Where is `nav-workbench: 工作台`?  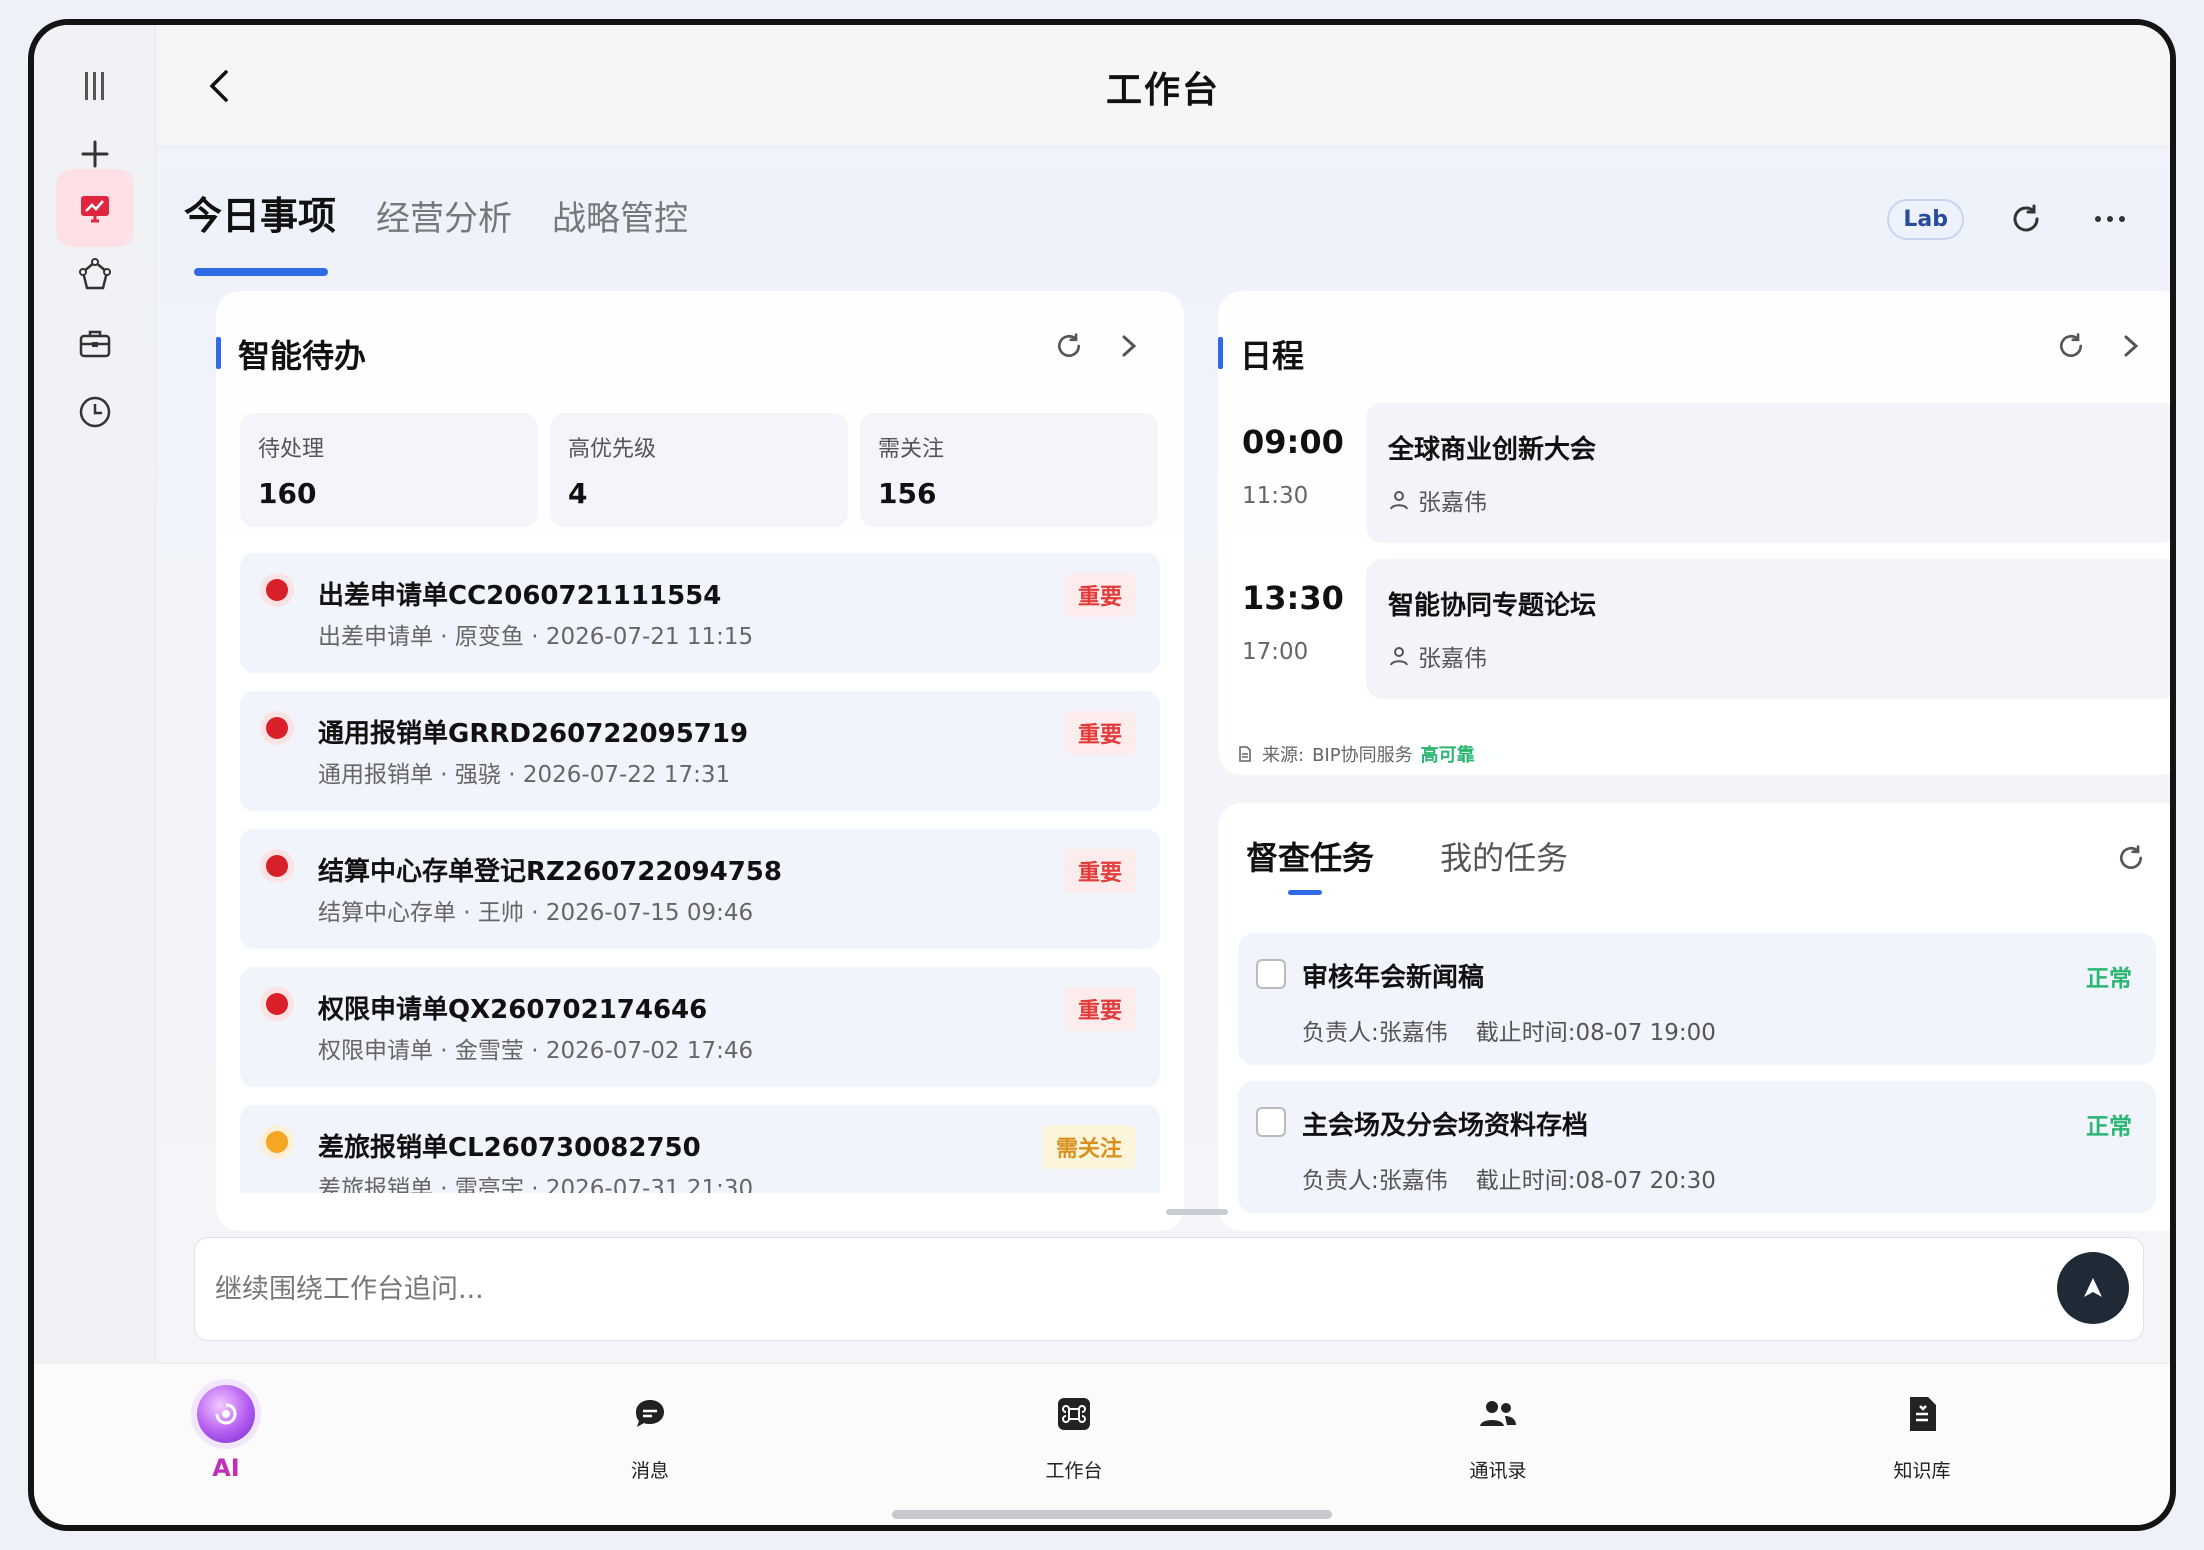
nav-workbench: 工作台 is located at coordinates (1074, 1433).